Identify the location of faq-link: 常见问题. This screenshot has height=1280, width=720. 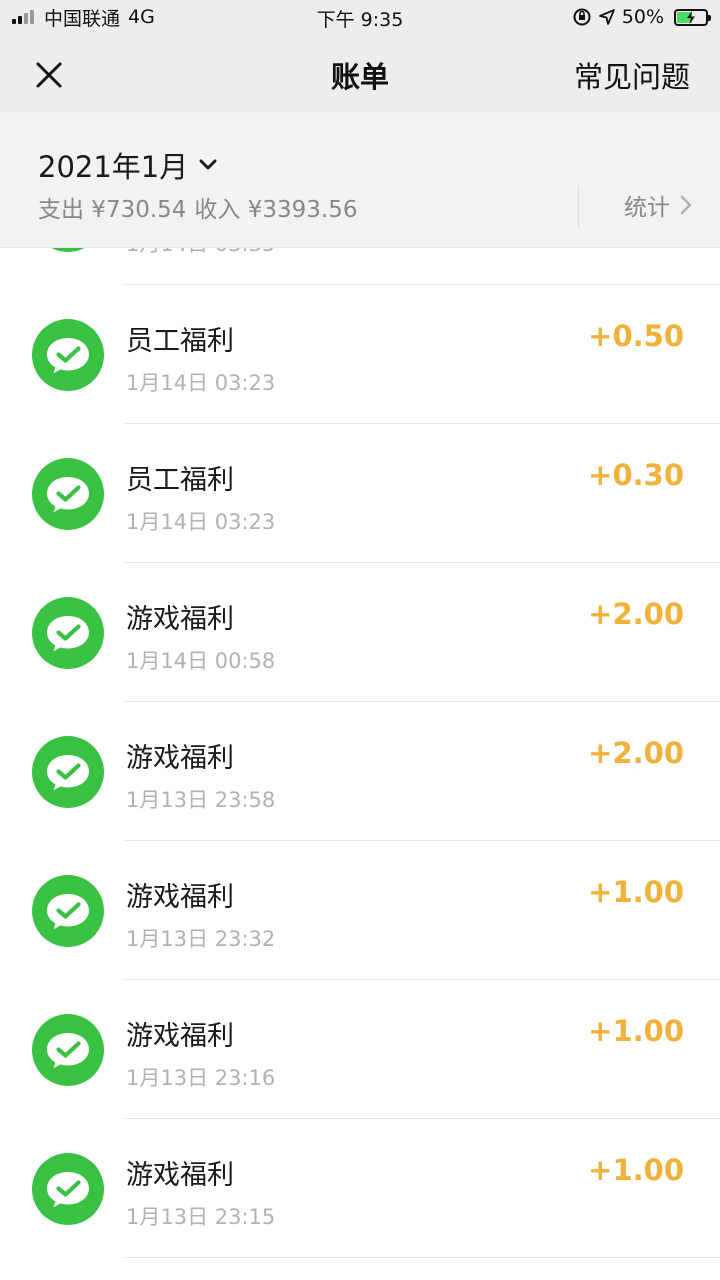
(632, 75).